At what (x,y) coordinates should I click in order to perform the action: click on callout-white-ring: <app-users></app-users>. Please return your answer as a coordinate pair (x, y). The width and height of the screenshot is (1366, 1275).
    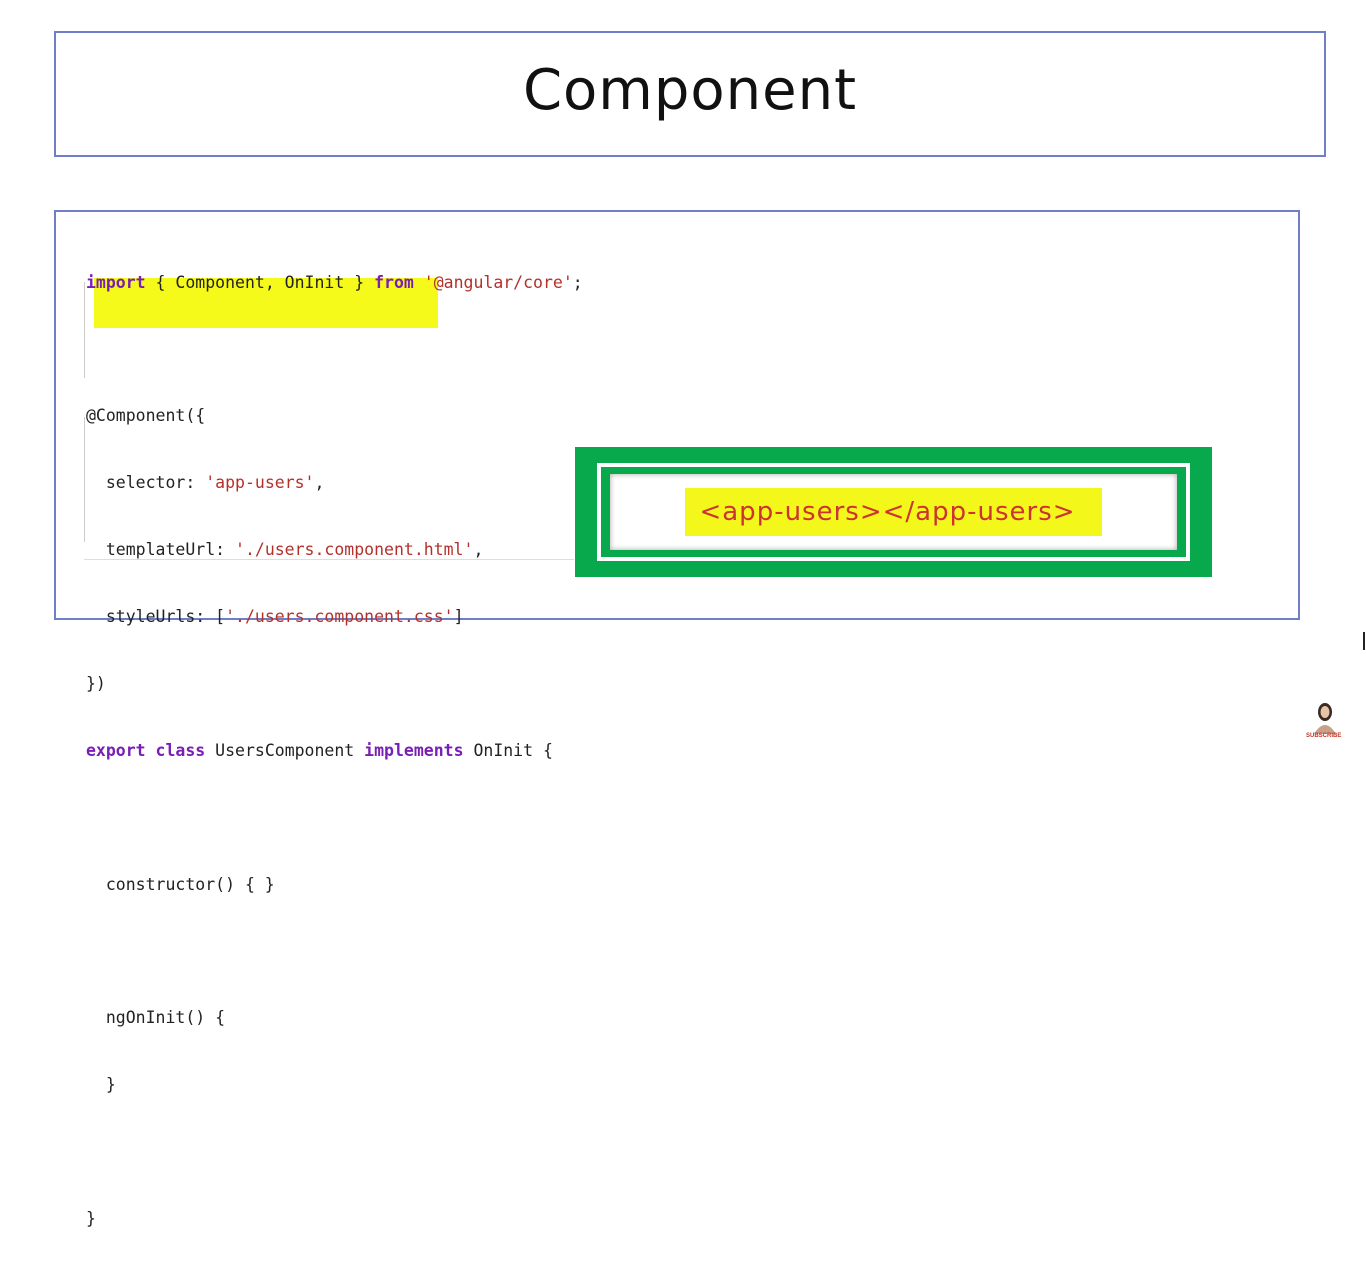
    Looking at the image, I should click on (893, 512).